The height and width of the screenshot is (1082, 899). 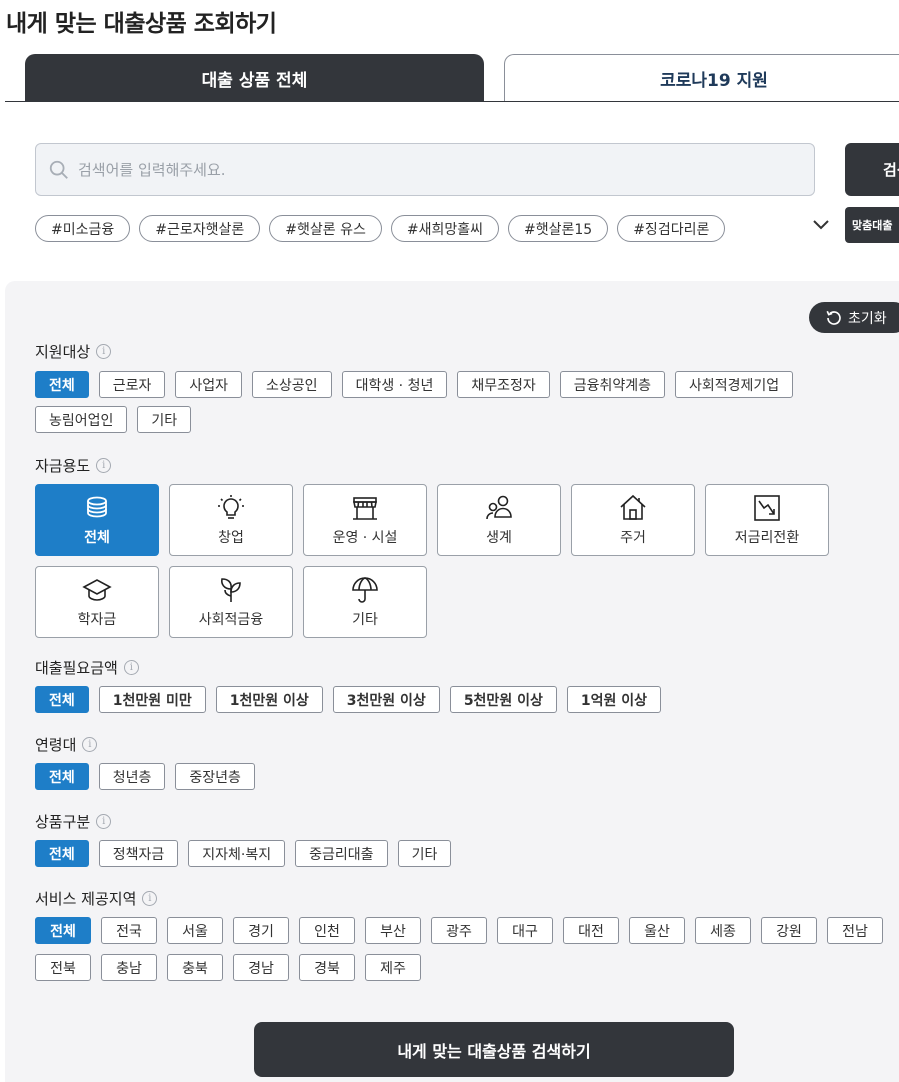 What do you see at coordinates (63, 466) in the screenshot?
I see `filter-label-text: 자금용도` at bounding box center [63, 466].